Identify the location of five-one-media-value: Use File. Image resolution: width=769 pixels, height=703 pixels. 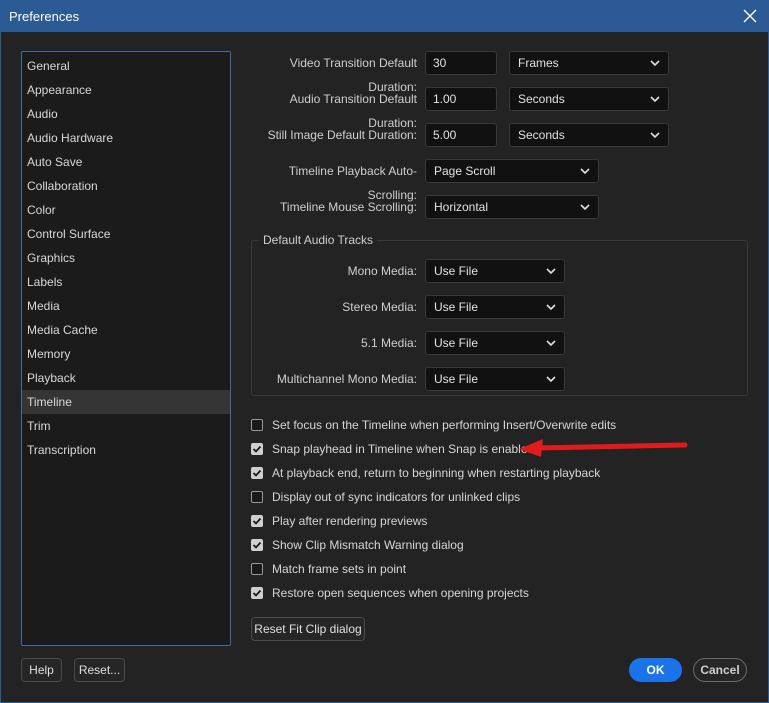
(456, 343).